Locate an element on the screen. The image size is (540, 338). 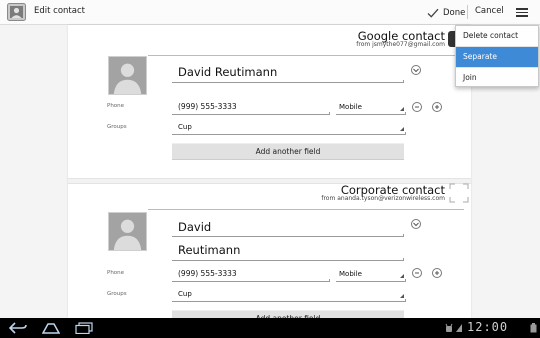
signal-icon is located at coordinates (459, 328).